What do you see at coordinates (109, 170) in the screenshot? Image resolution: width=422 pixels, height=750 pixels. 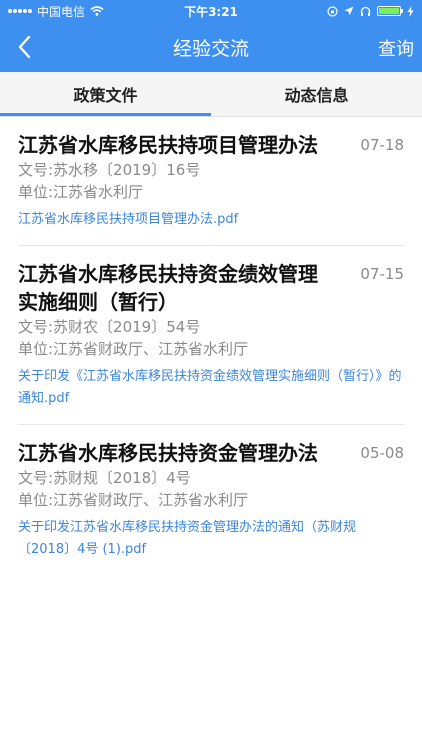 I see `item-doc-number: 文号:苏水移〔2019〕16号` at bounding box center [109, 170].